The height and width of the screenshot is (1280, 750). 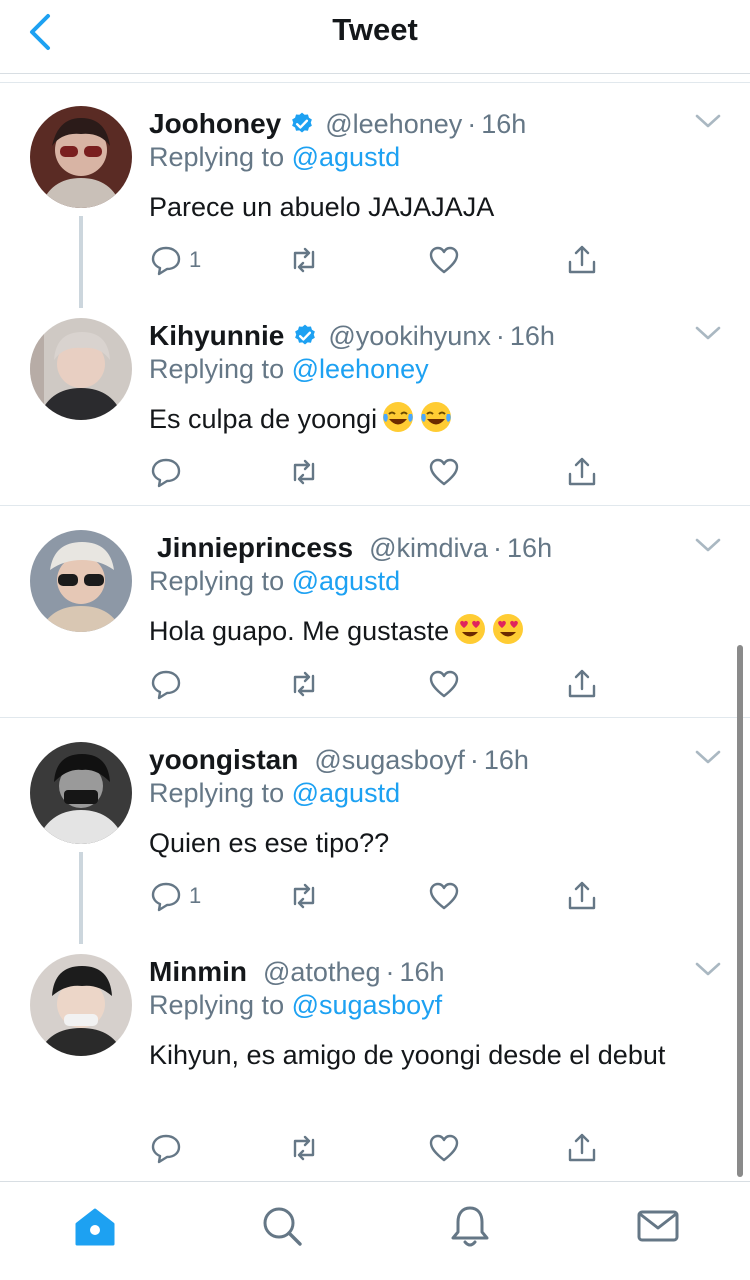 I want to click on tab-search, so click(x=282, y=1226).